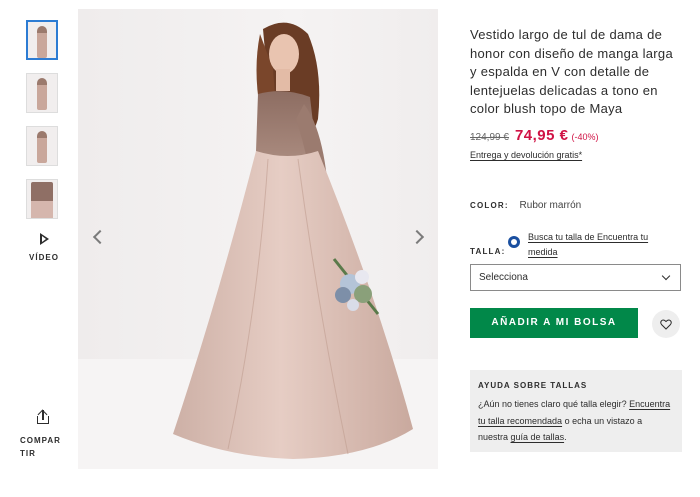  What do you see at coordinates (554, 404) in the screenshot?
I see `size-help-text-1: ¿Aún no tienes claro qué talla elegir?` at bounding box center [554, 404].